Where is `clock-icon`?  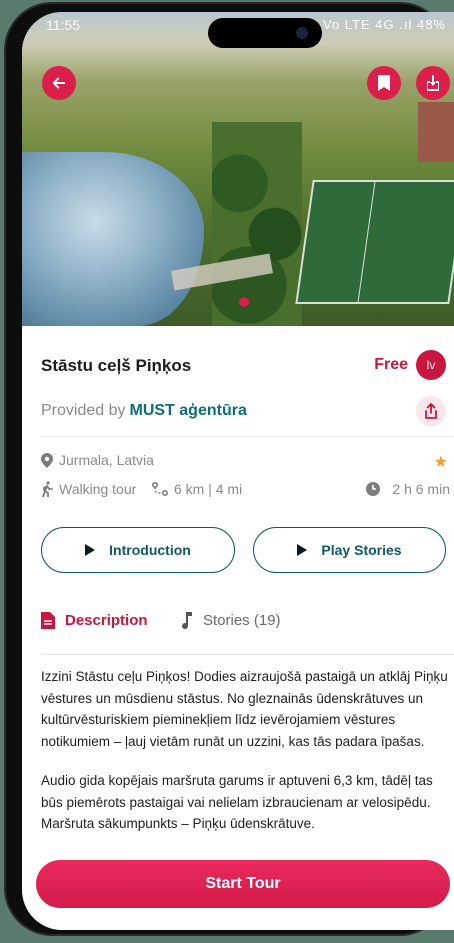 clock-icon is located at coordinates (373, 489).